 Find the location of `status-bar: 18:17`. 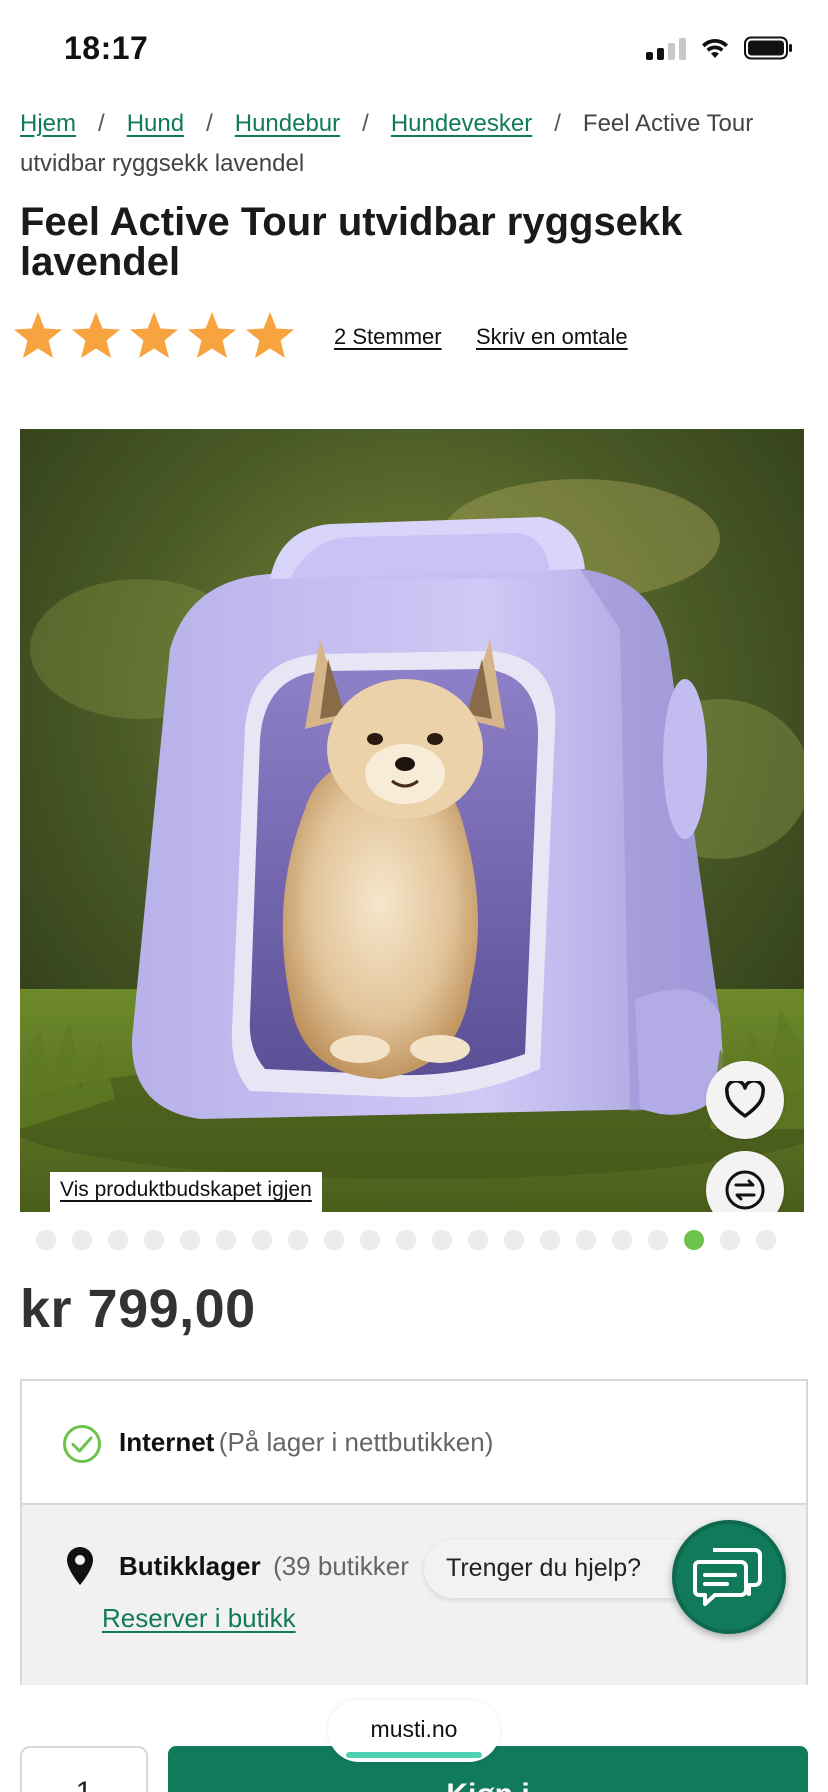

status-bar: 18:17 is located at coordinates (414, 50).